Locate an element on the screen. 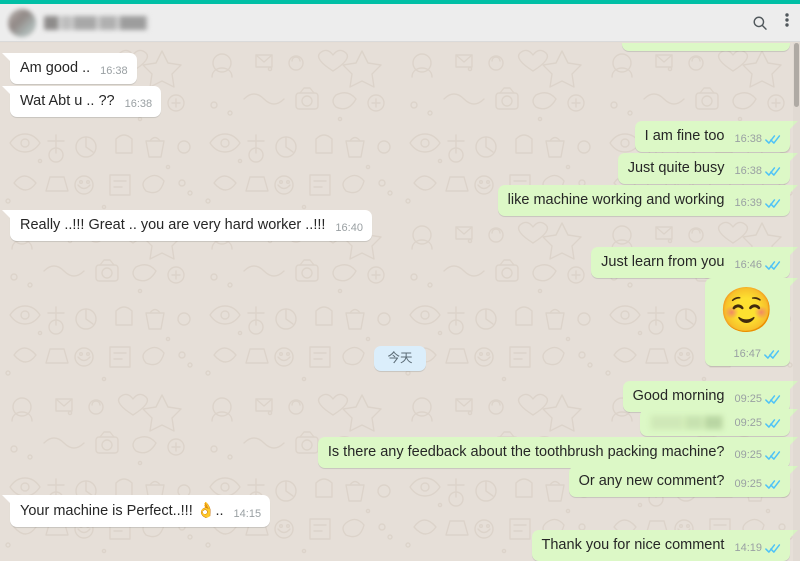 The height and width of the screenshot is (561, 800). message-meta: 14:15 is located at coordinates (248, 514).